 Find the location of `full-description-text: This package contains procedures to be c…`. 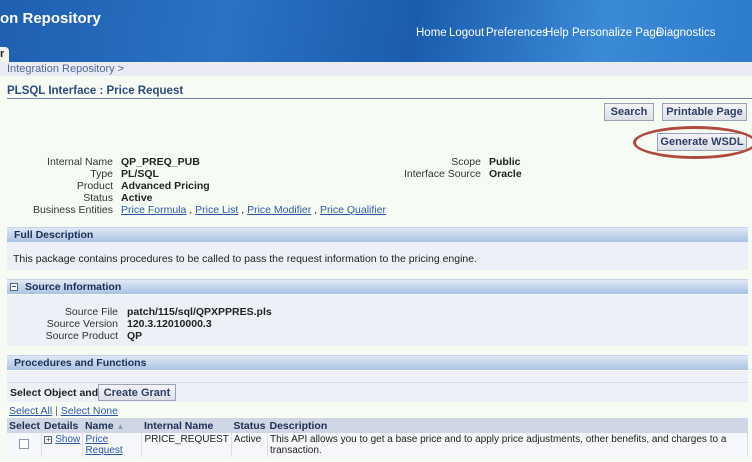

full-description-text: This package contains procedures to be c… is located at coordinates (245, 259).